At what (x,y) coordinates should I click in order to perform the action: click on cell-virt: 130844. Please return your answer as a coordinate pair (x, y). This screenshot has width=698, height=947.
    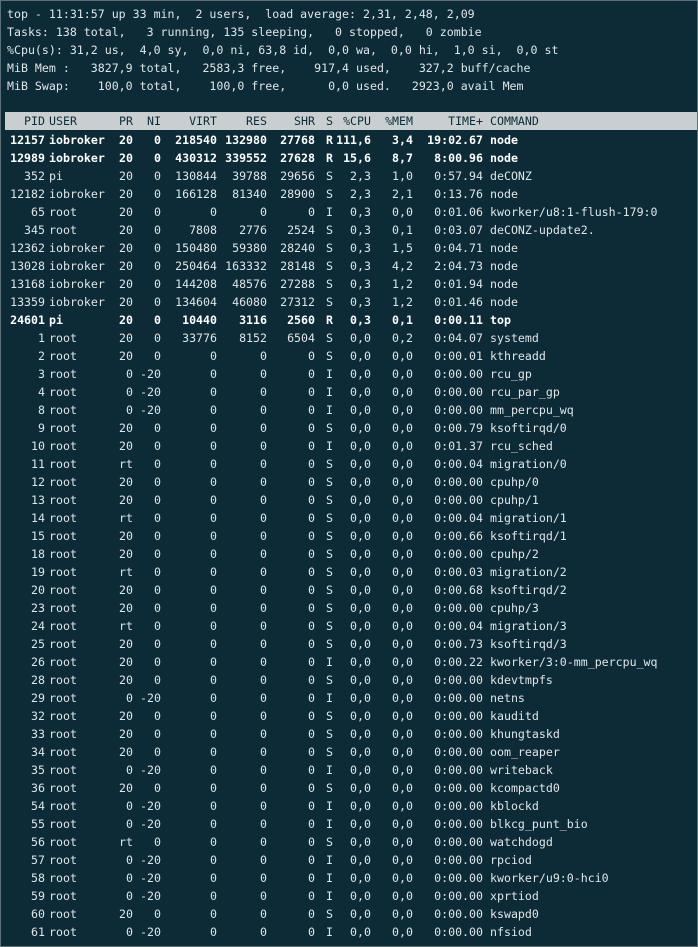
    Looking at the image, I should click on (196, 176).